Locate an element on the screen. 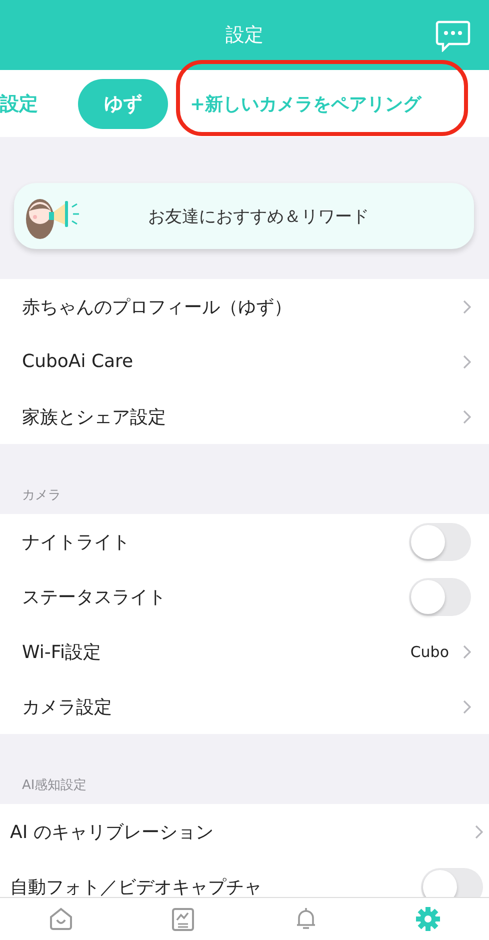 The width and height of the screenshot is (489, 940). settings-row: CuboAi Care is located at coordinates (244, 361).